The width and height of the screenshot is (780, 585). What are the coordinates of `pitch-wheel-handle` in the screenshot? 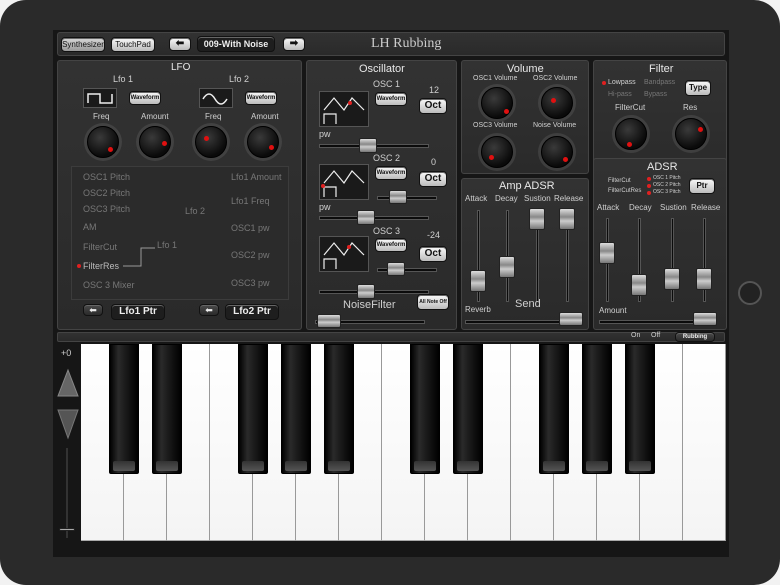 It's located at (67, 529).